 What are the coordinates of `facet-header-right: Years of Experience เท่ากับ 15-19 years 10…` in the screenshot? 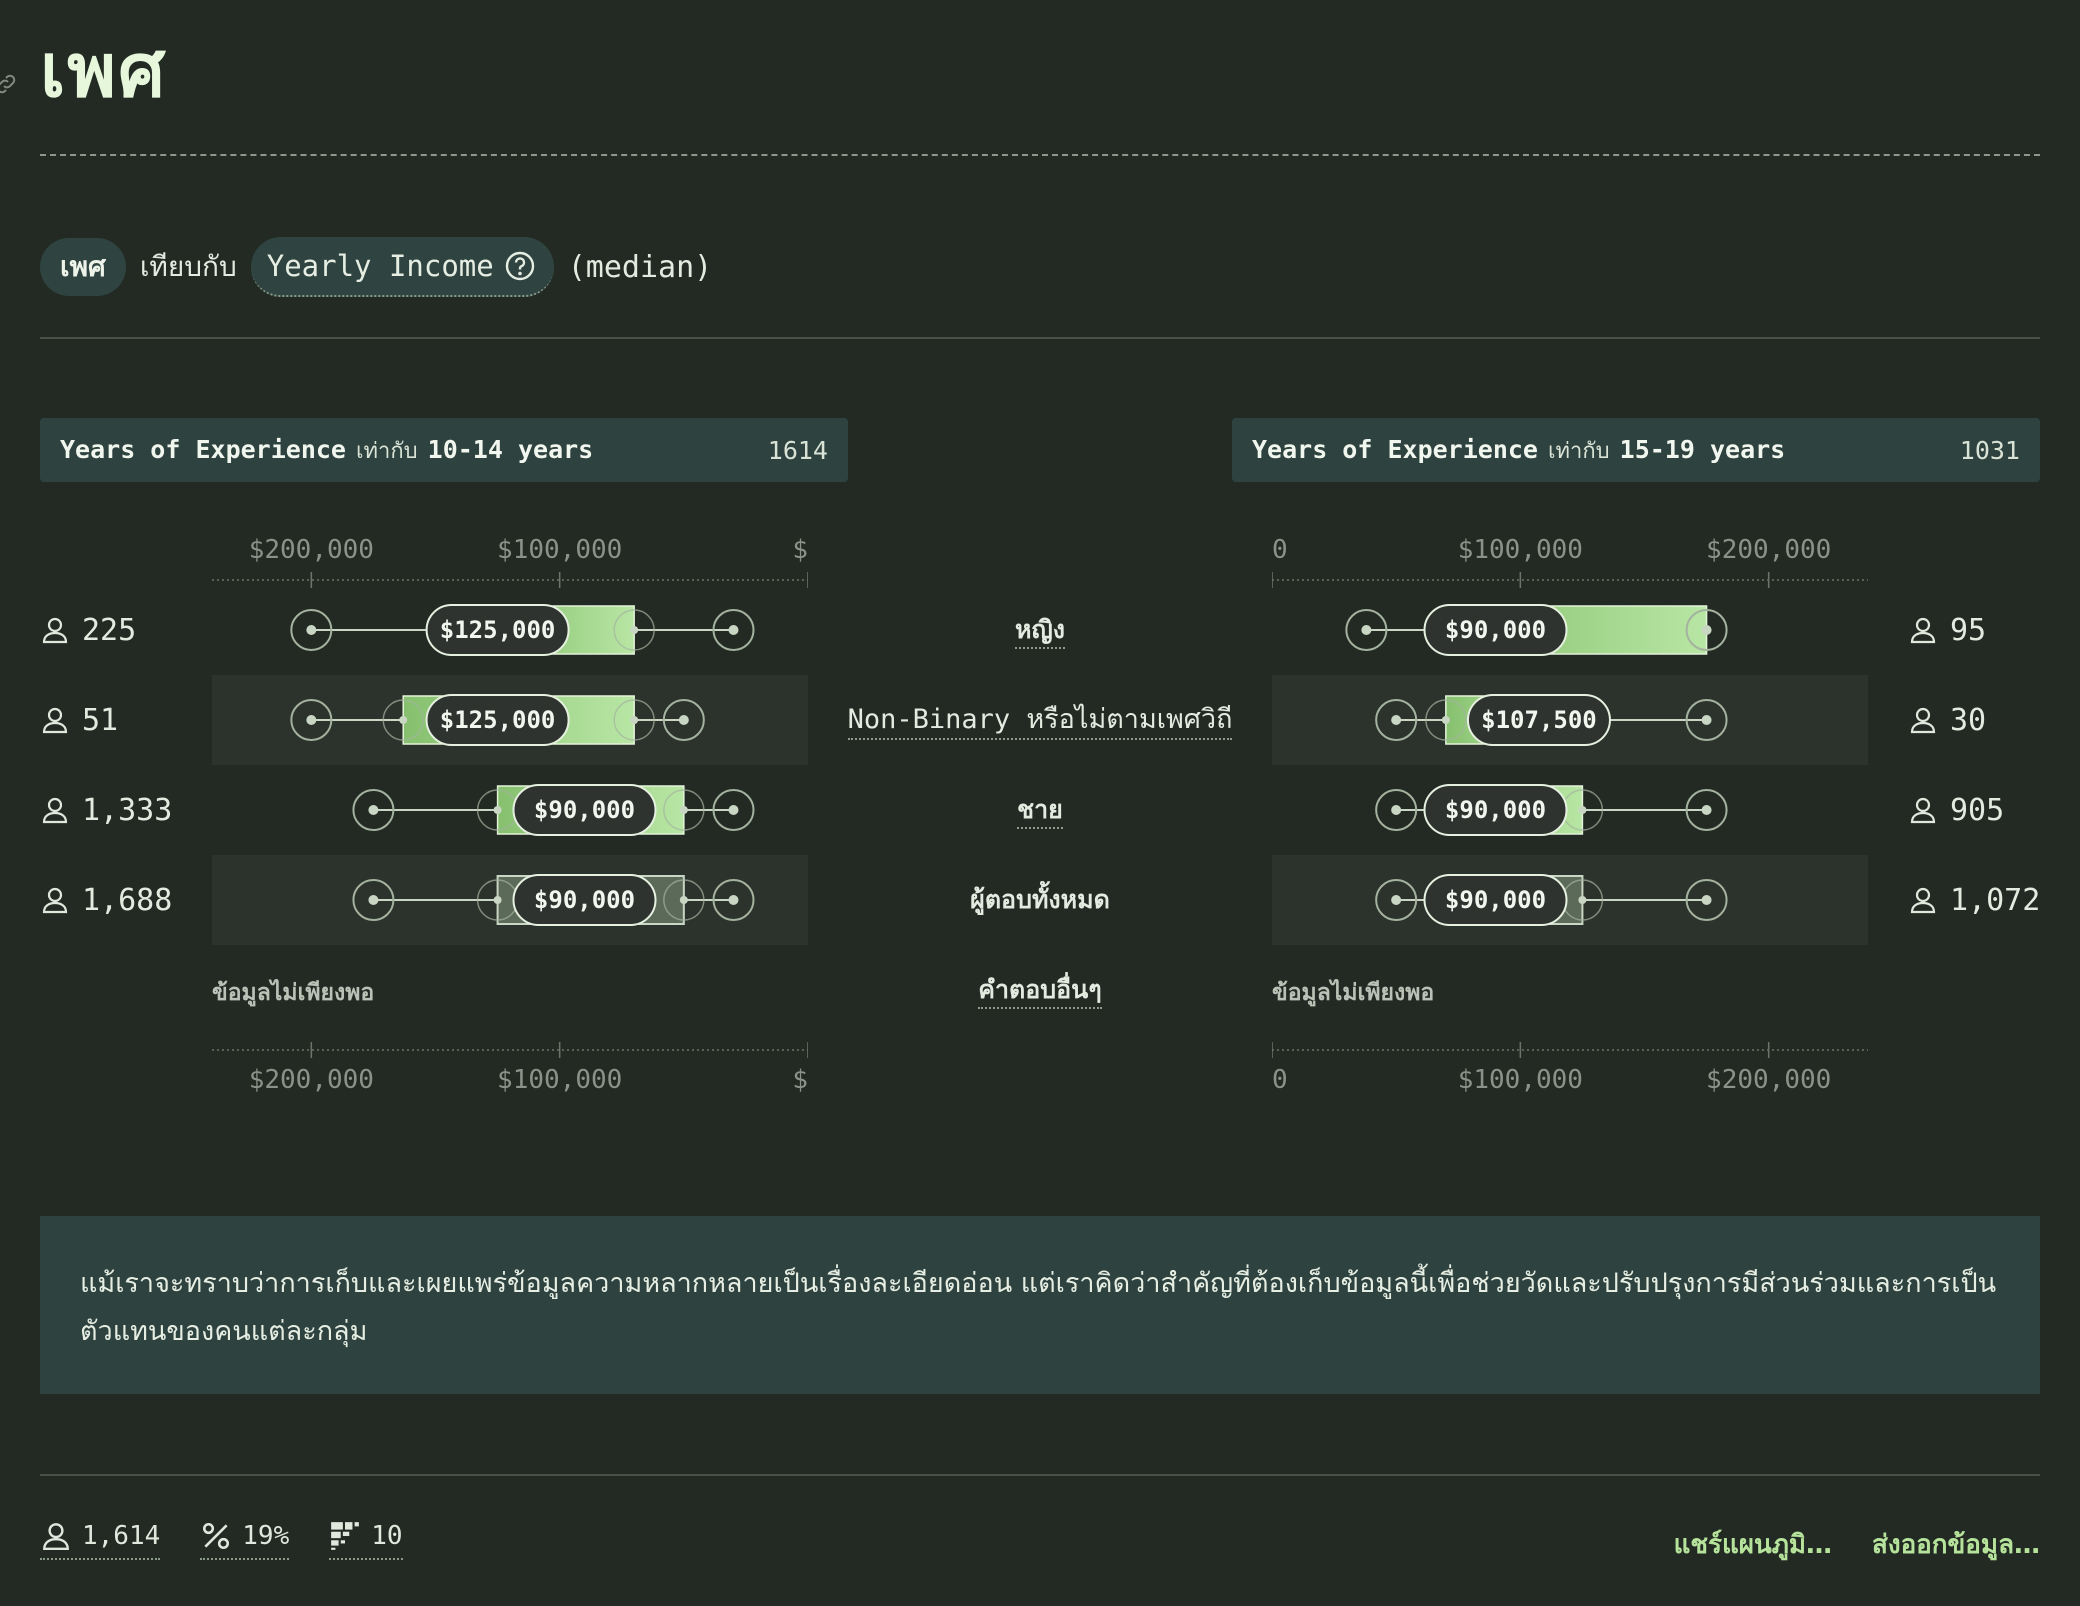 It's located at (1636, 450).